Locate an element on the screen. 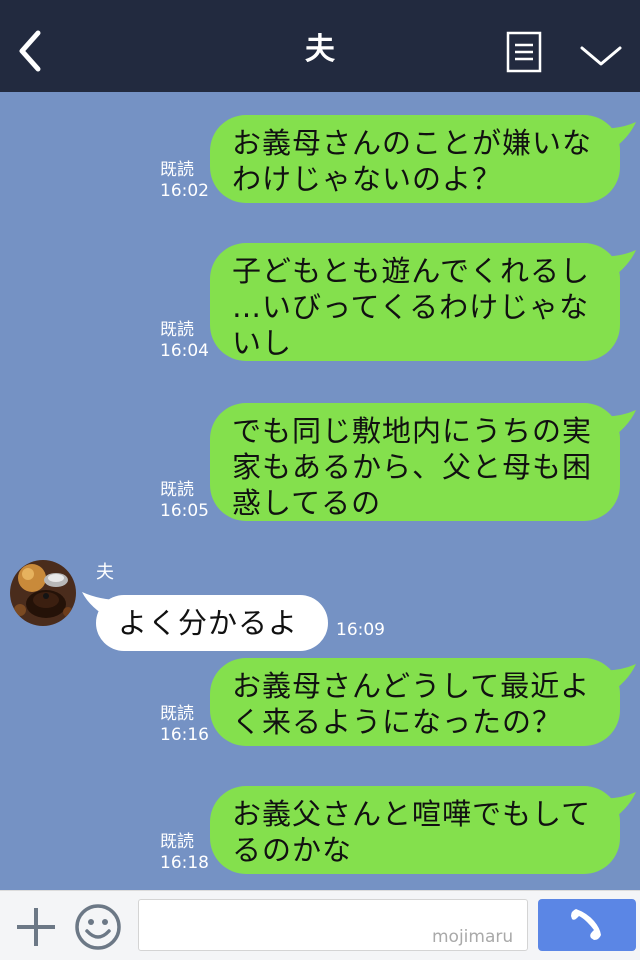  message-line: 子どもとも遊んでくれるし is located at coordinates (411, 271).